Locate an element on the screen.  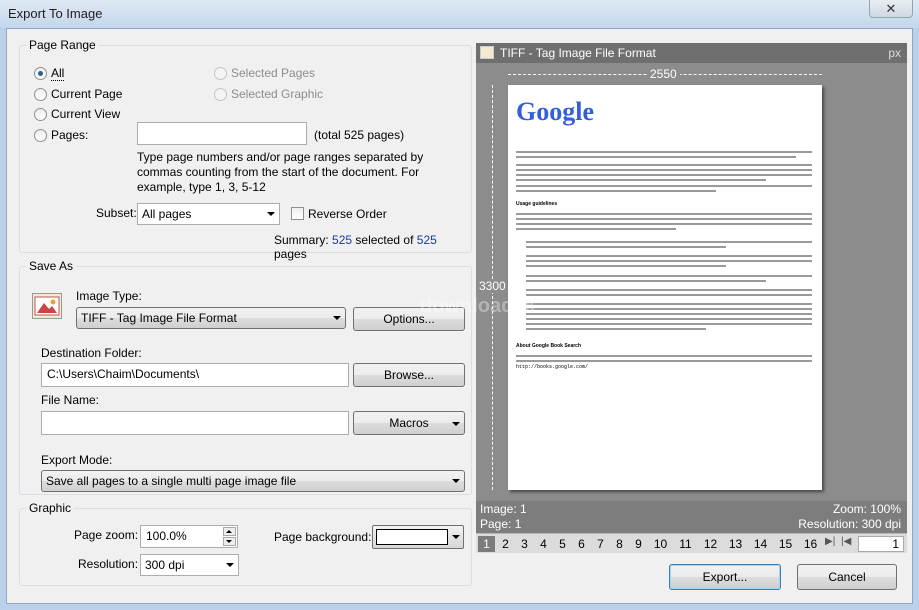
macros-label: Macros is located at coordinates (409, 423).